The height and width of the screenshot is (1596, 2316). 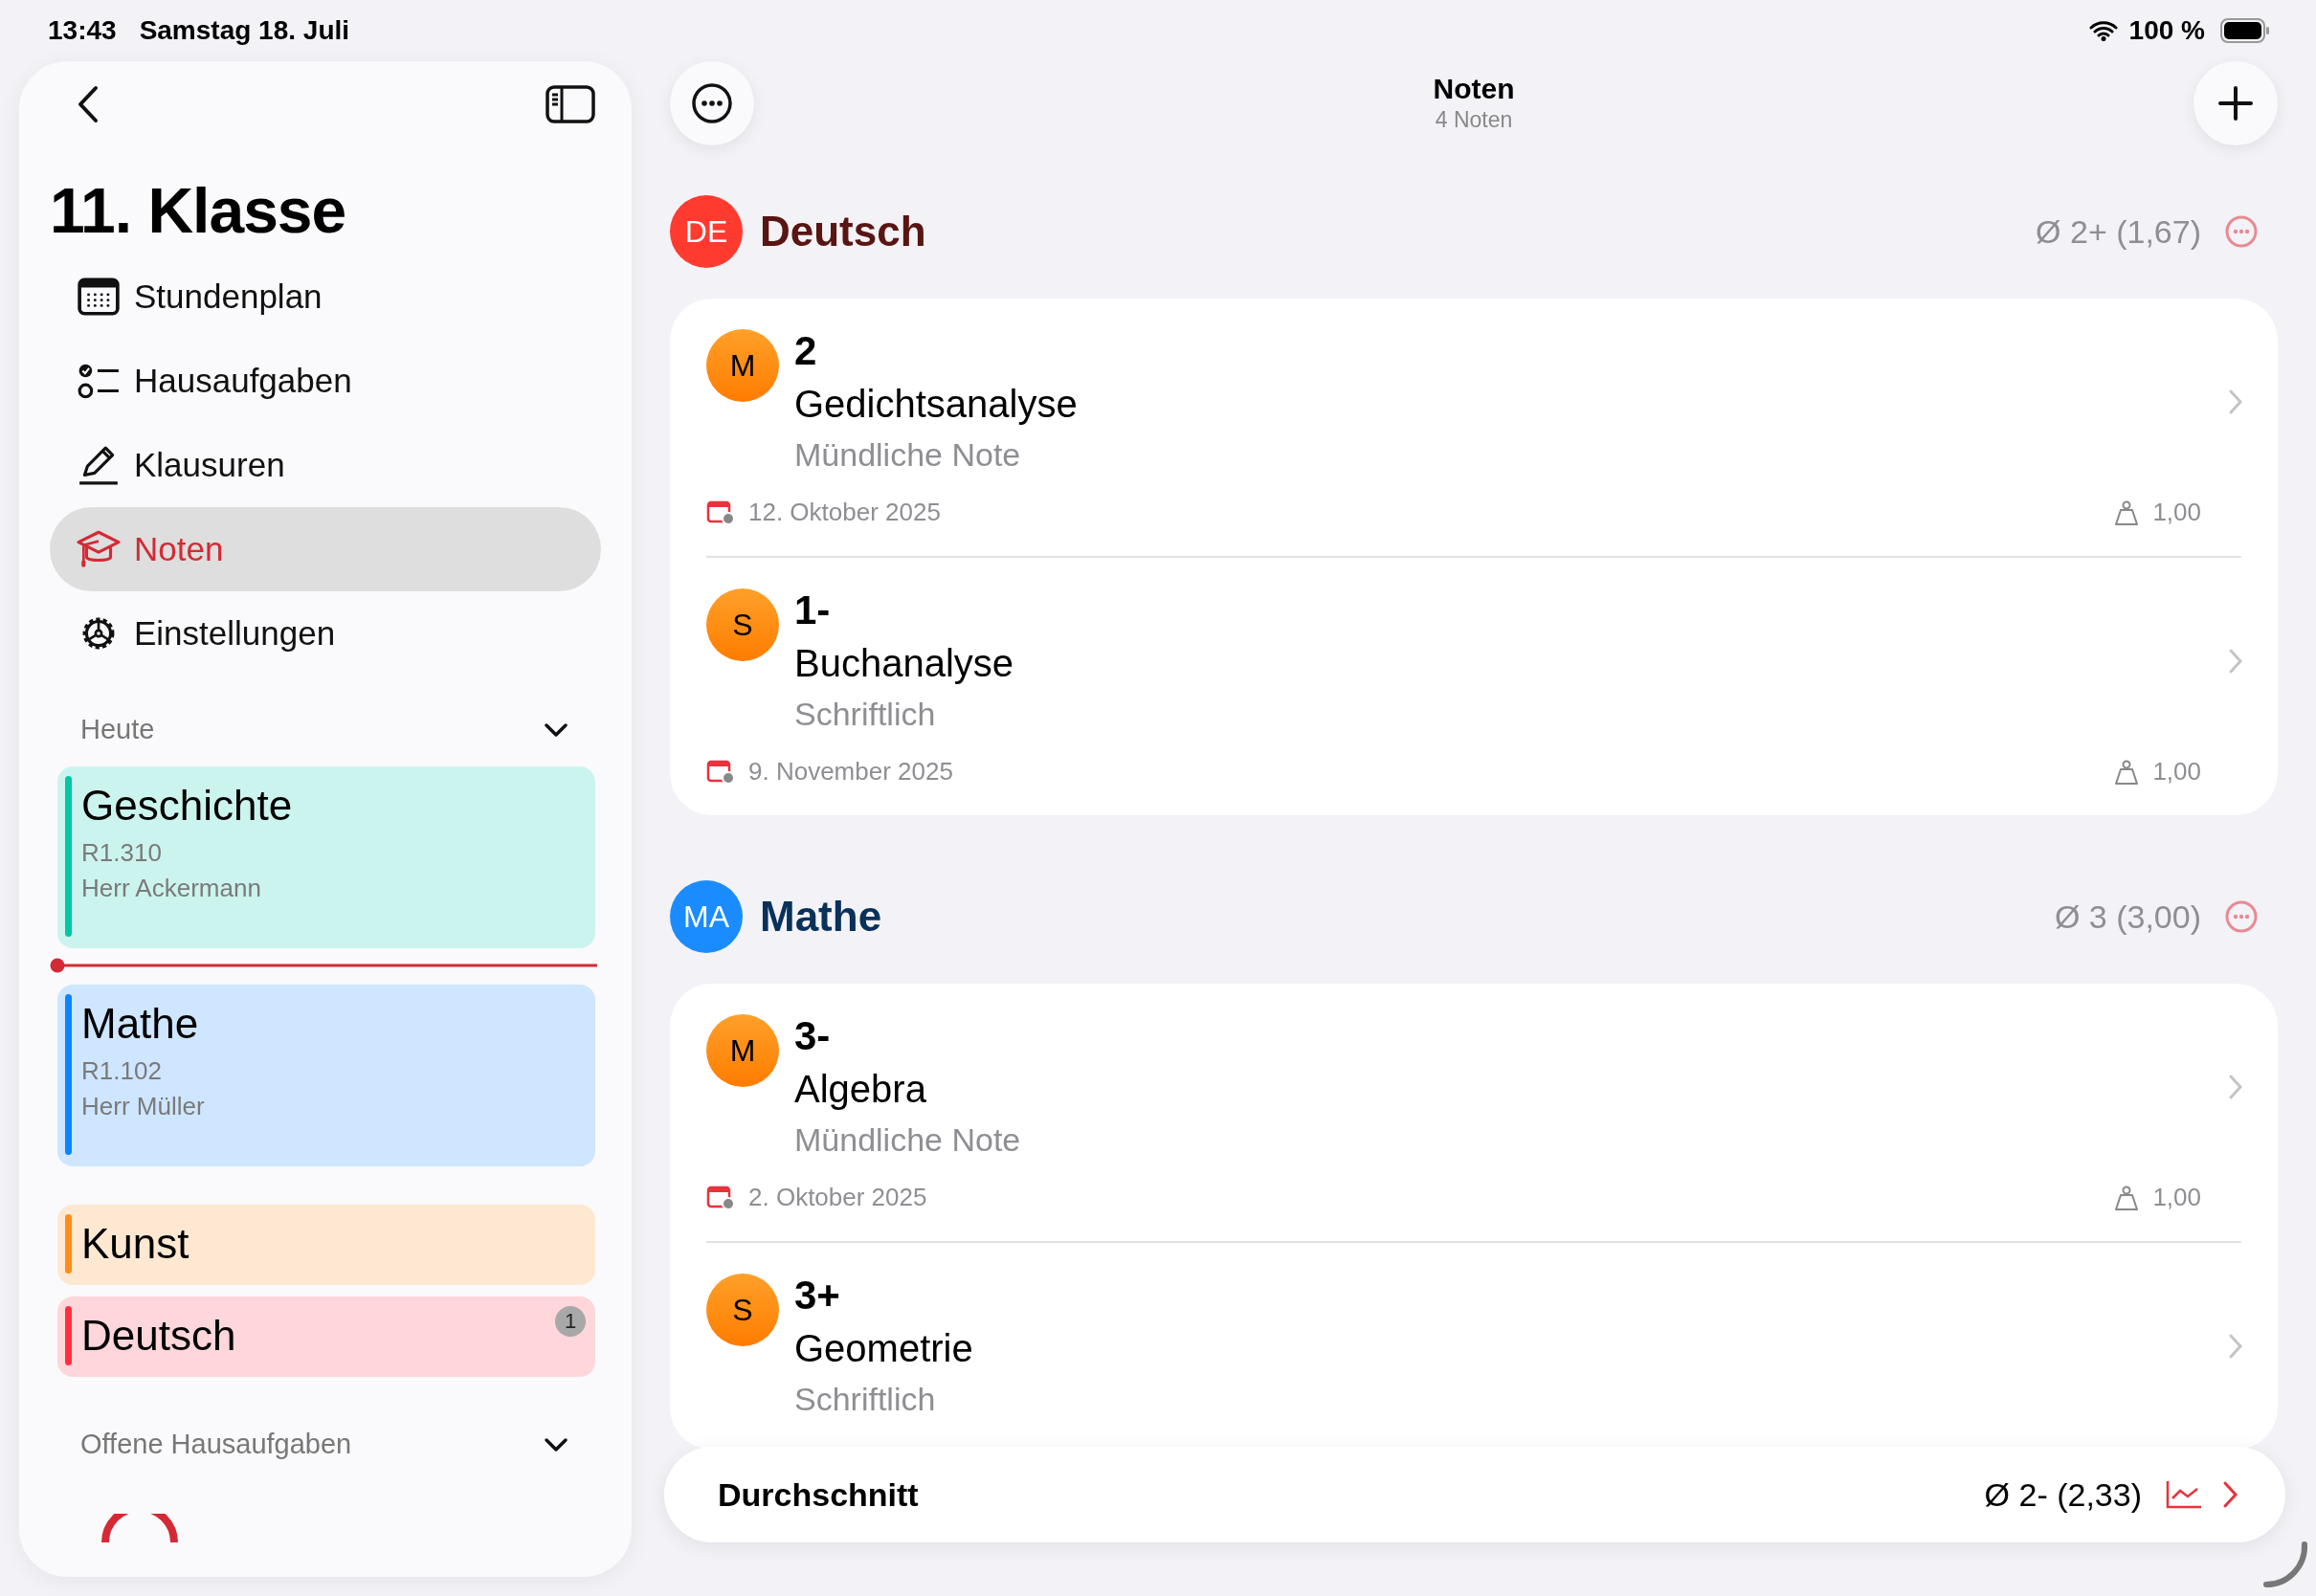 What do you see at coordinates (216, 1445) in the screenshot?
I see `section-heading: Offene Hausaufgaben` at bounding box center [216, 1445].